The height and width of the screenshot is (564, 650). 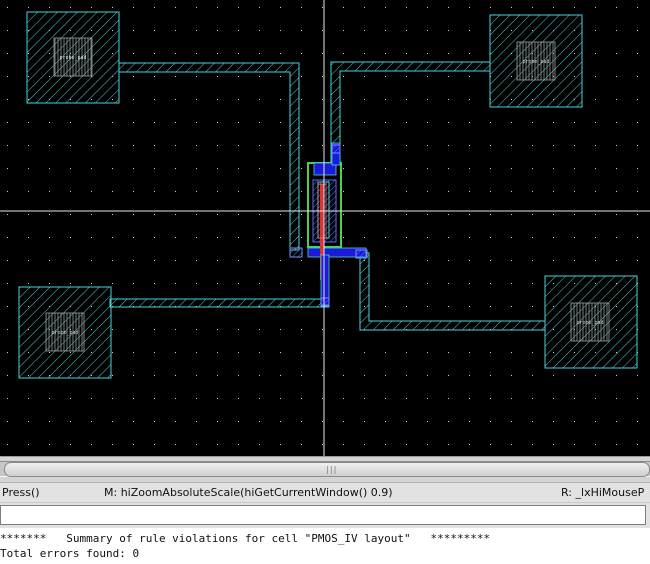 I want to click on pad-label: probe_pad, so click(x=589, y=323).